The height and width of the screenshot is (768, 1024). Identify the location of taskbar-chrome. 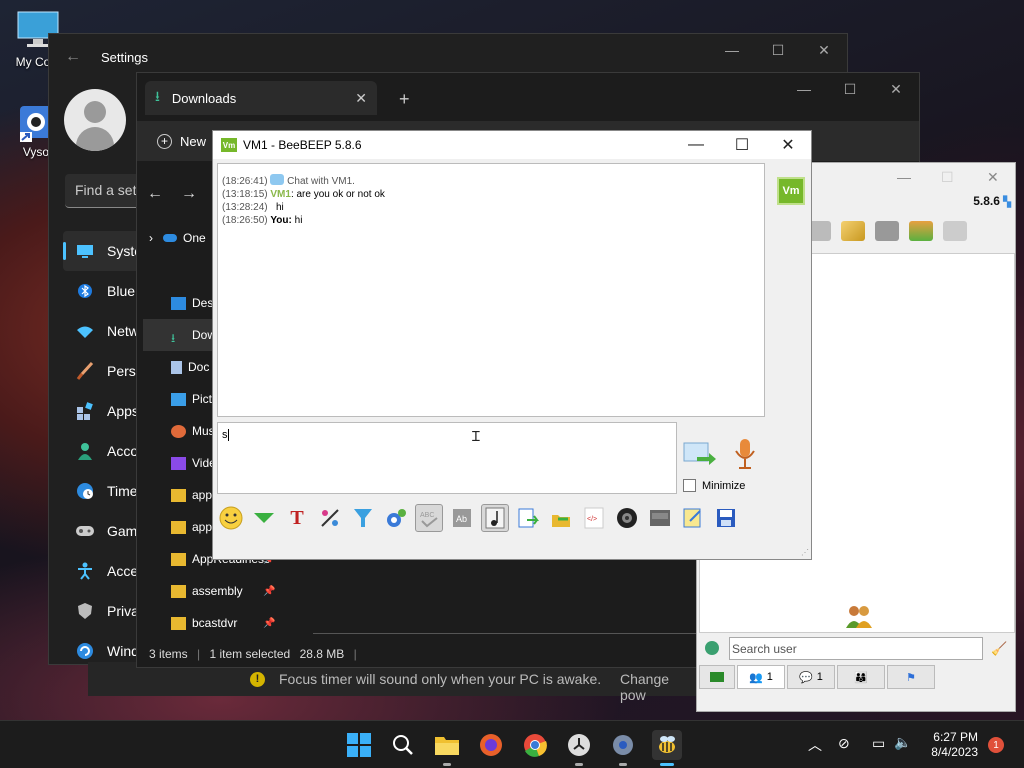
(535, 745).